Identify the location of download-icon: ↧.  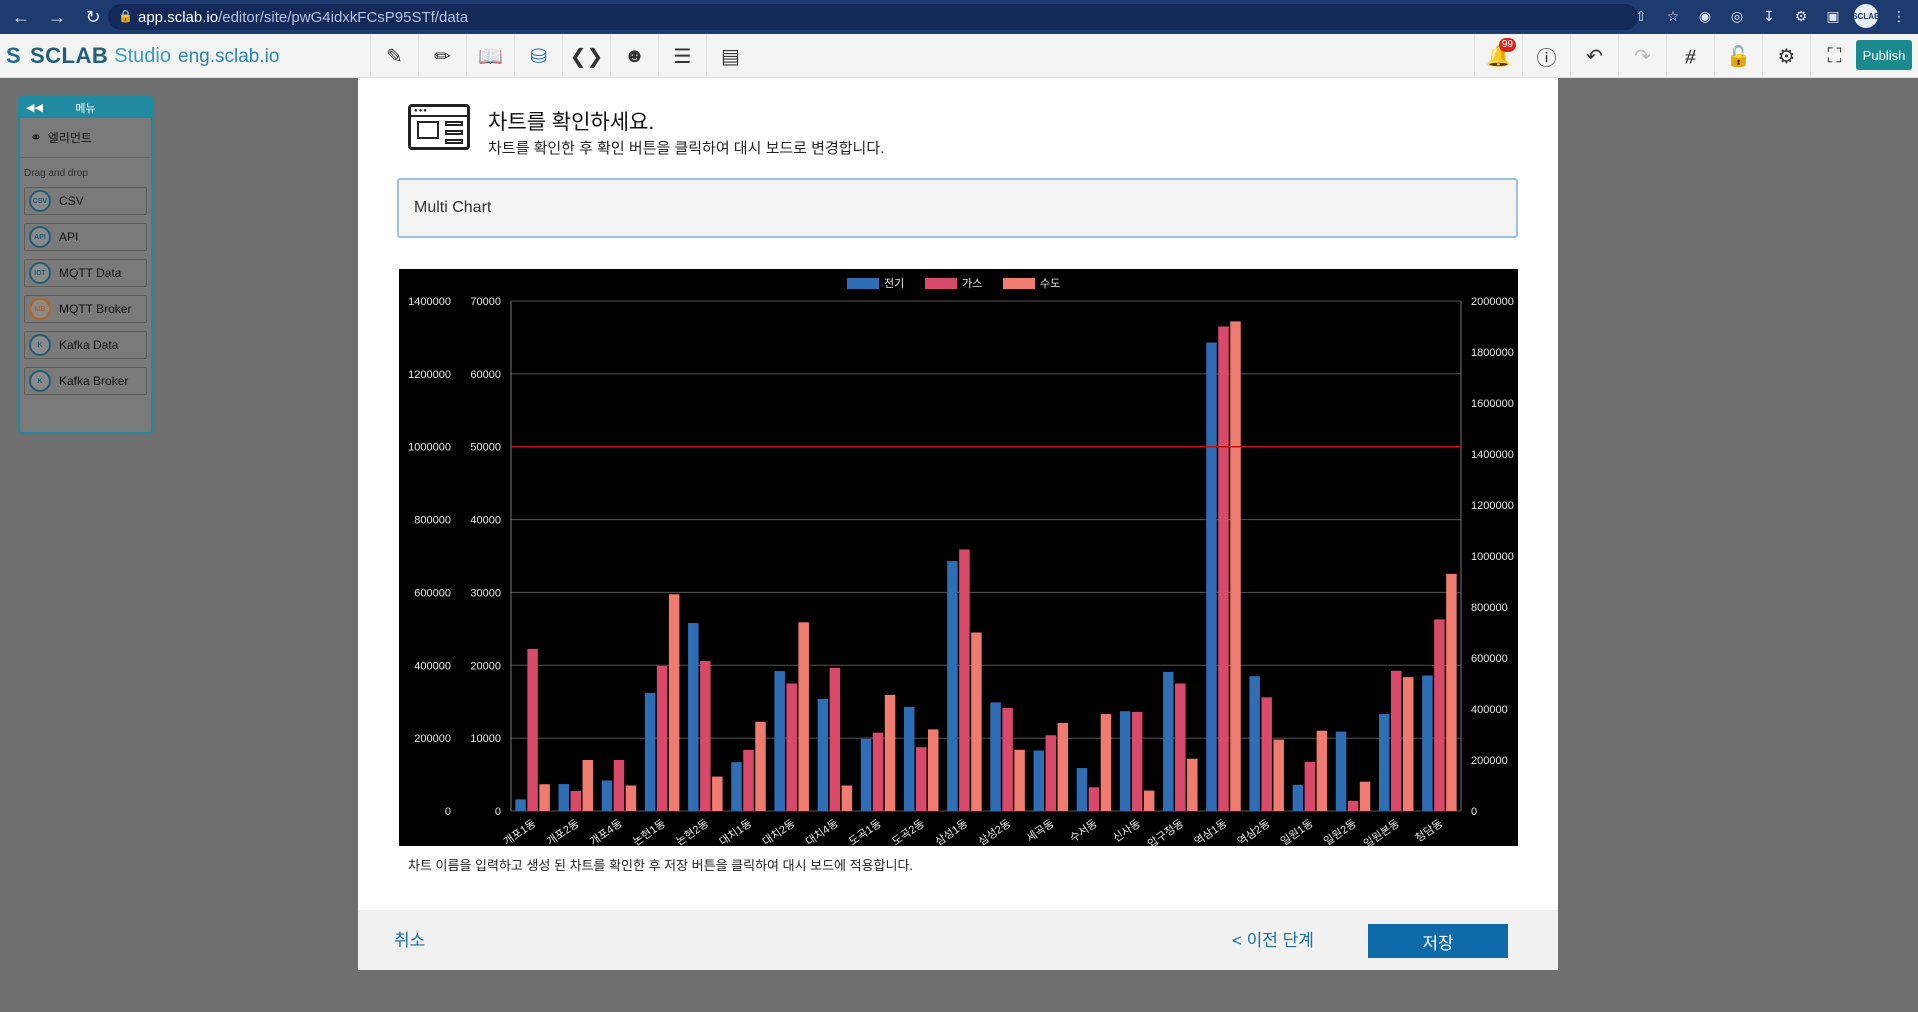
(1769, 16).